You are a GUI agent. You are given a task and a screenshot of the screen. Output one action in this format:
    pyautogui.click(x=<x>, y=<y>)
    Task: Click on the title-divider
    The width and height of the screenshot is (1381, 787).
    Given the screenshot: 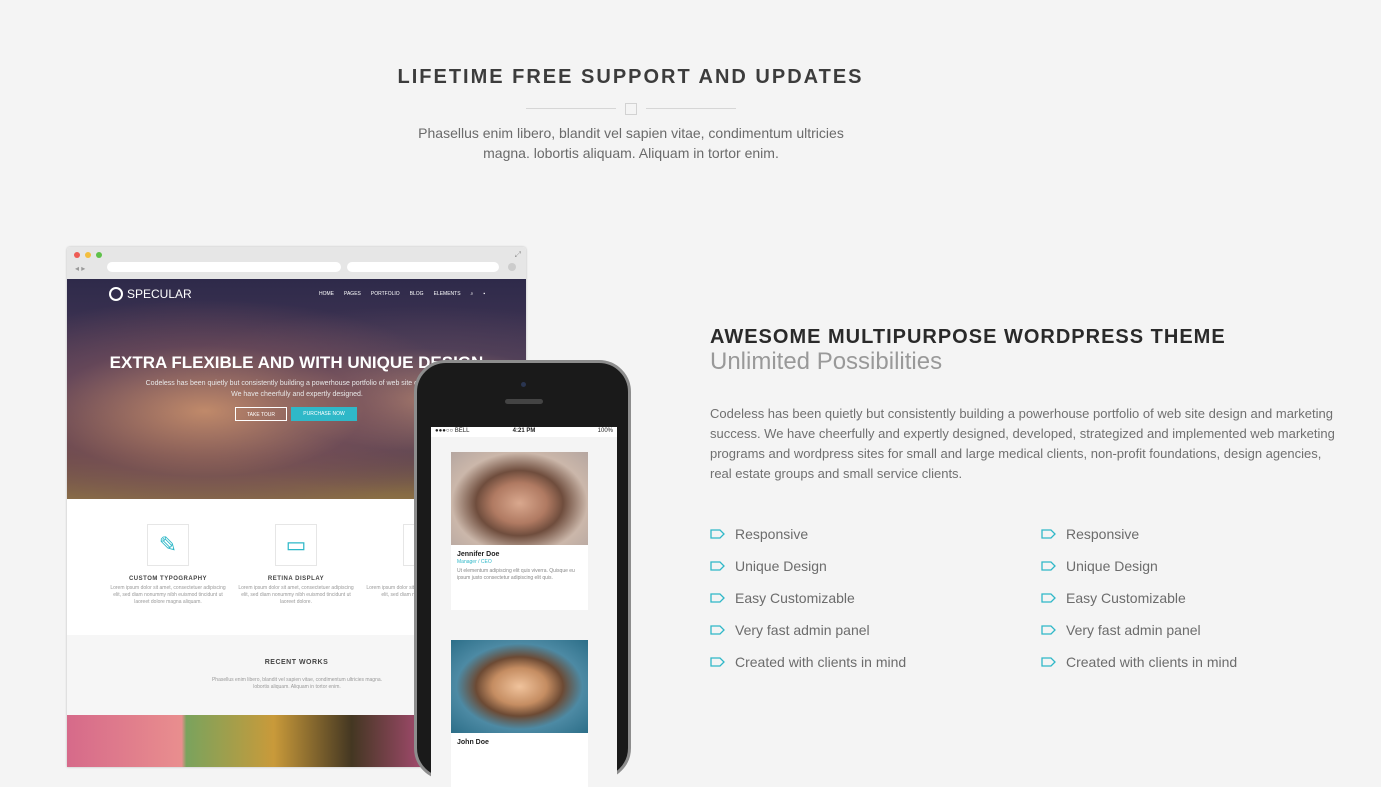 What is the action you would take?
    pyautogui.click(x=631, y=109)
    